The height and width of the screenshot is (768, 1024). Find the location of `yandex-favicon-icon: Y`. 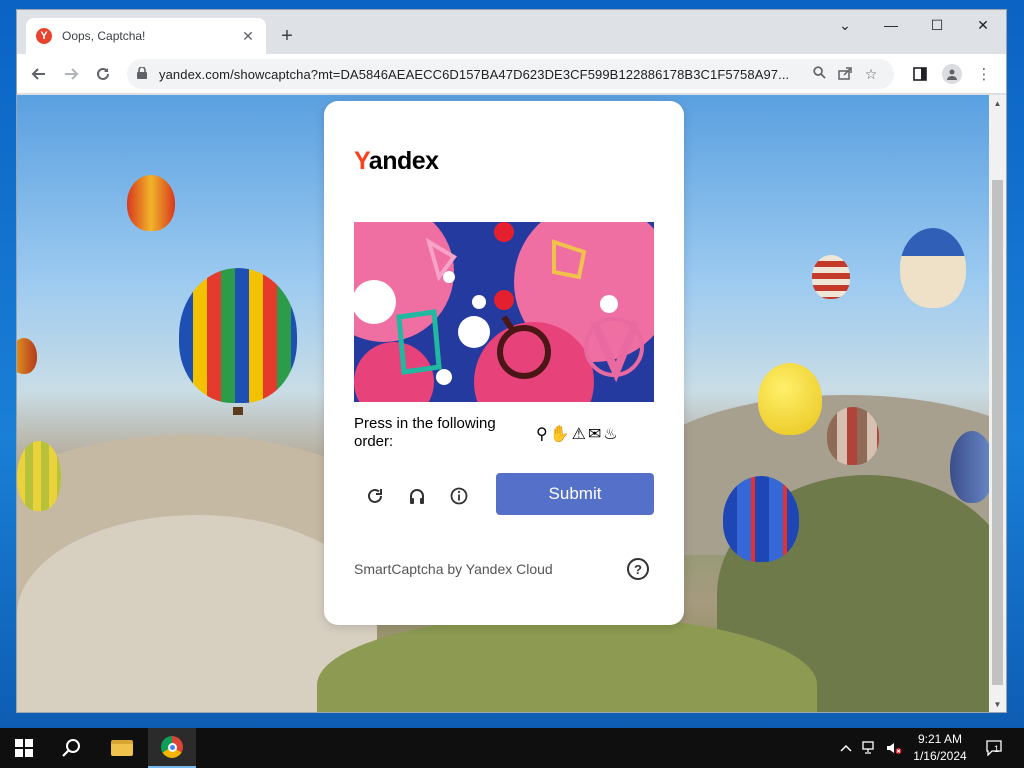

yandex-favicon-icon: Y is located at coordinates (44, 36).